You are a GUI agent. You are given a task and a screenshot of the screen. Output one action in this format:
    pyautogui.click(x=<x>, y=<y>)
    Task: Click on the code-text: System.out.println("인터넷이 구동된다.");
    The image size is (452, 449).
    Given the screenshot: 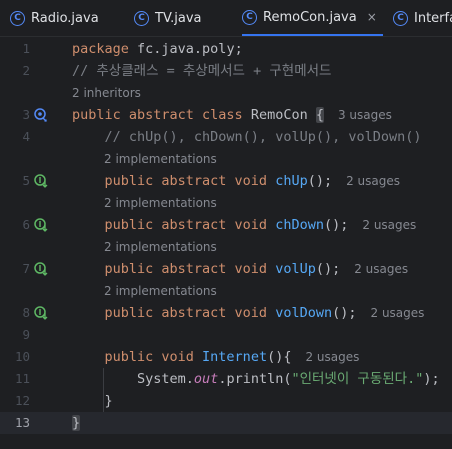 What is the action you would take?
    pyautogui.click(x=256, y=379)
    